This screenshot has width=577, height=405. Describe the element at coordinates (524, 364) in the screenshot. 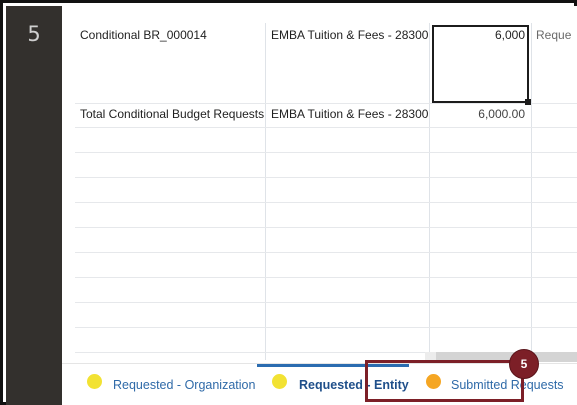

I see `callout-badge: 5` at that location.